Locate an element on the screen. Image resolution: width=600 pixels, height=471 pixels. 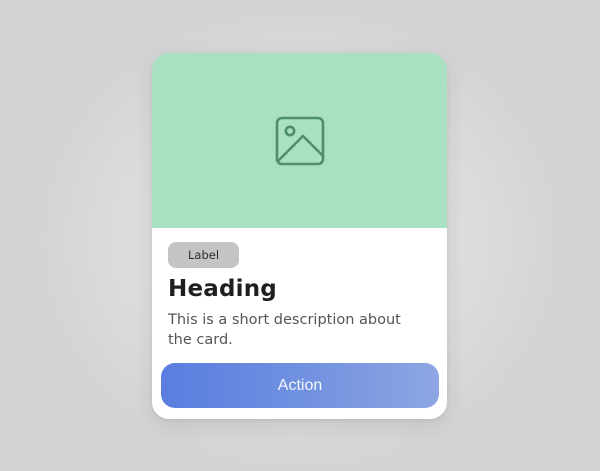
action-button: Action is located at coordinates (300, 385).